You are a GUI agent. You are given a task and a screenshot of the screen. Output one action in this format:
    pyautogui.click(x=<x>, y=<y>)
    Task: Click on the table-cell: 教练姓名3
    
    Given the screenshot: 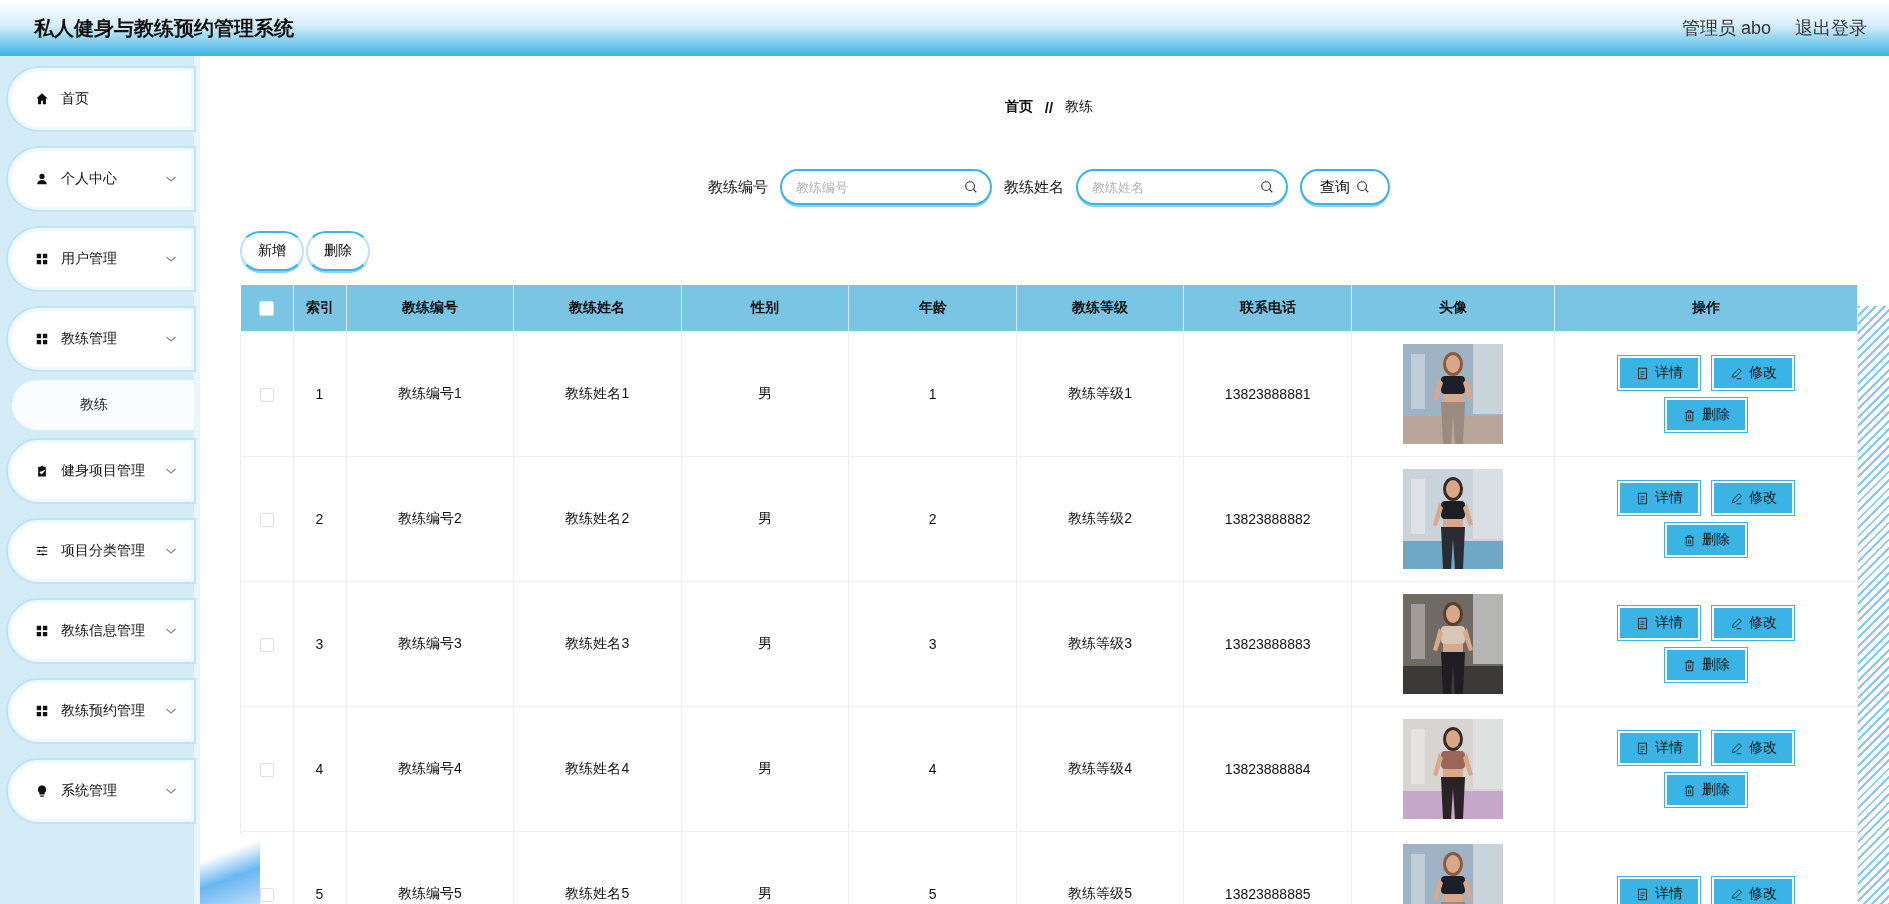 What is the action you would take?
    pyautogui.click(x=597, y=643)
    